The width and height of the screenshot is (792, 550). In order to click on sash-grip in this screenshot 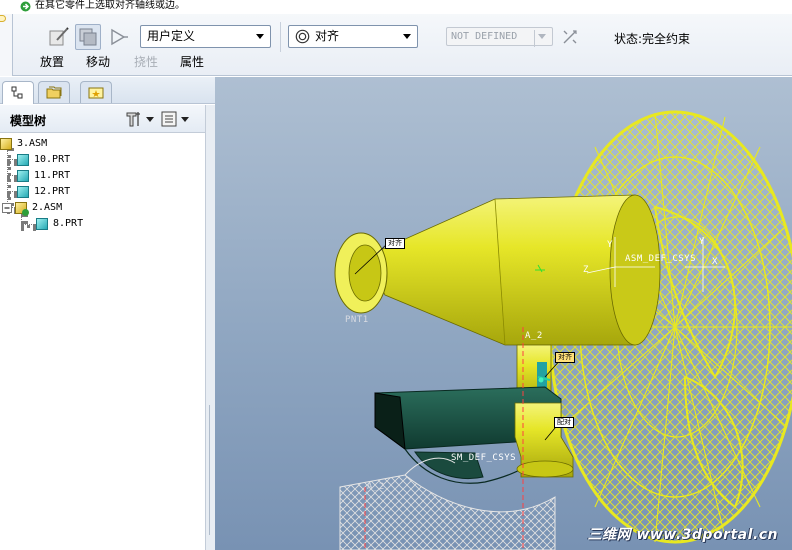, I will do `click(211, 470)`.